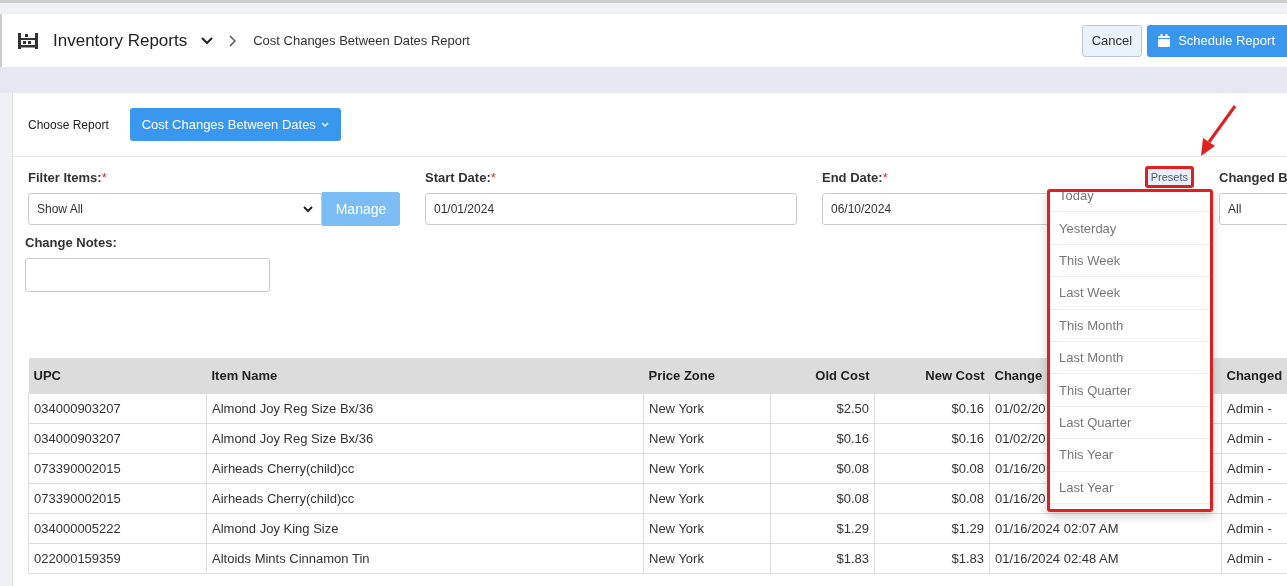 The image size is (1287, 586). I want to click on column-header: Price Zone, so click(707, 376).